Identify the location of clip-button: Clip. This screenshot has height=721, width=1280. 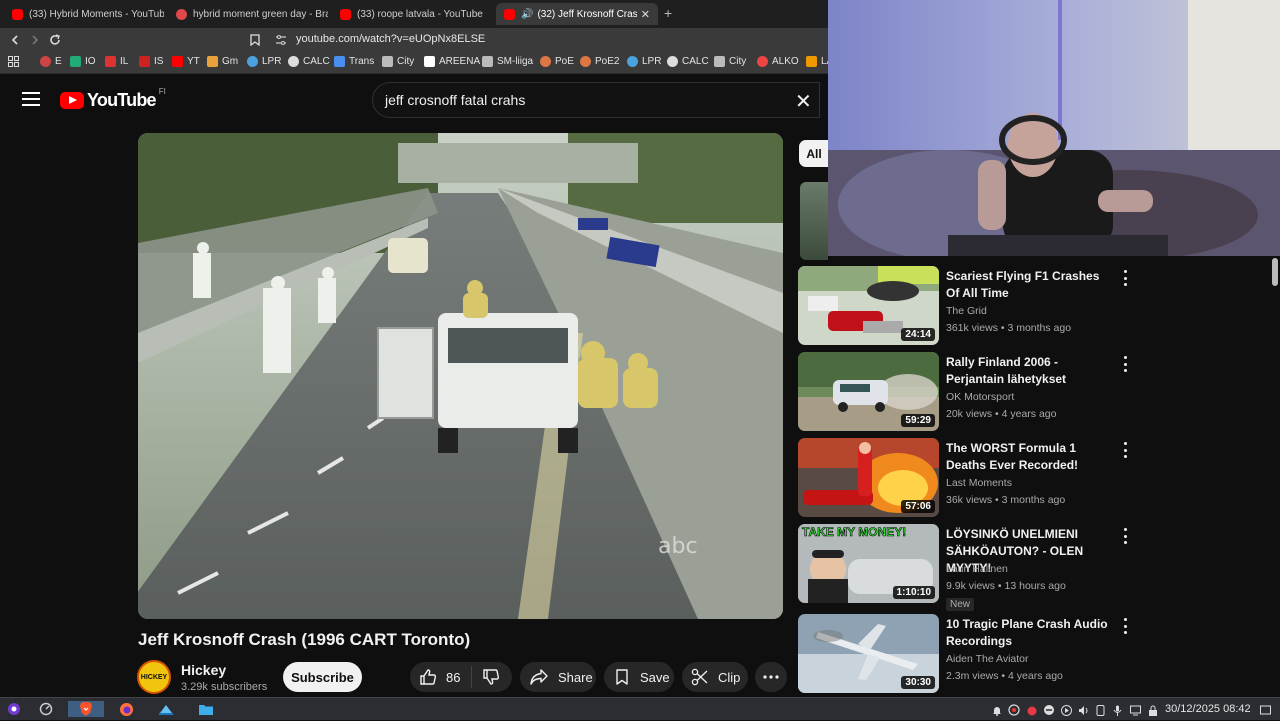
(715, 677).